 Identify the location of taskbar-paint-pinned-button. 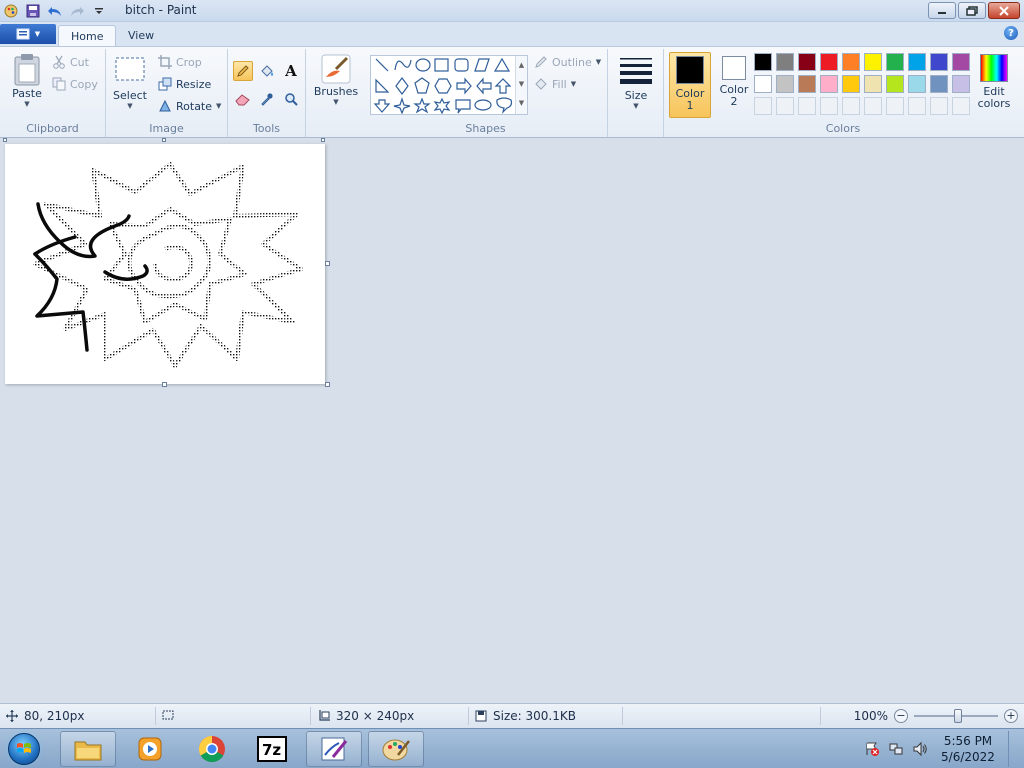
(334, 749).